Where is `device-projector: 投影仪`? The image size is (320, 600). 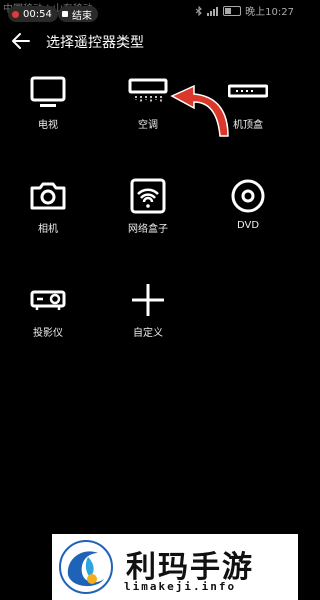
device-projector: 投影仪 is located at coordinates (48, 309).